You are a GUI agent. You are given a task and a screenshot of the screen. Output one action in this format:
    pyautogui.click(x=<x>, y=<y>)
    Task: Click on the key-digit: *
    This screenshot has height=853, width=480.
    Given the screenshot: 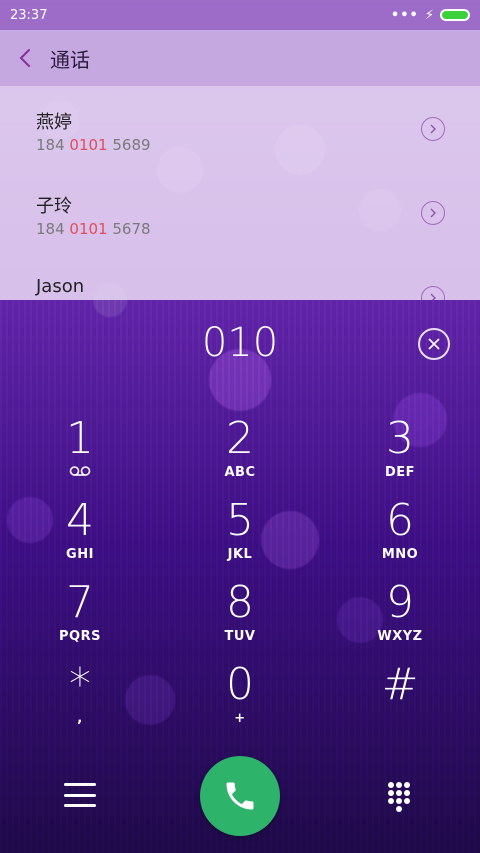 What is the action you would take?
    pyautogui.click(x=80, y=684)
    